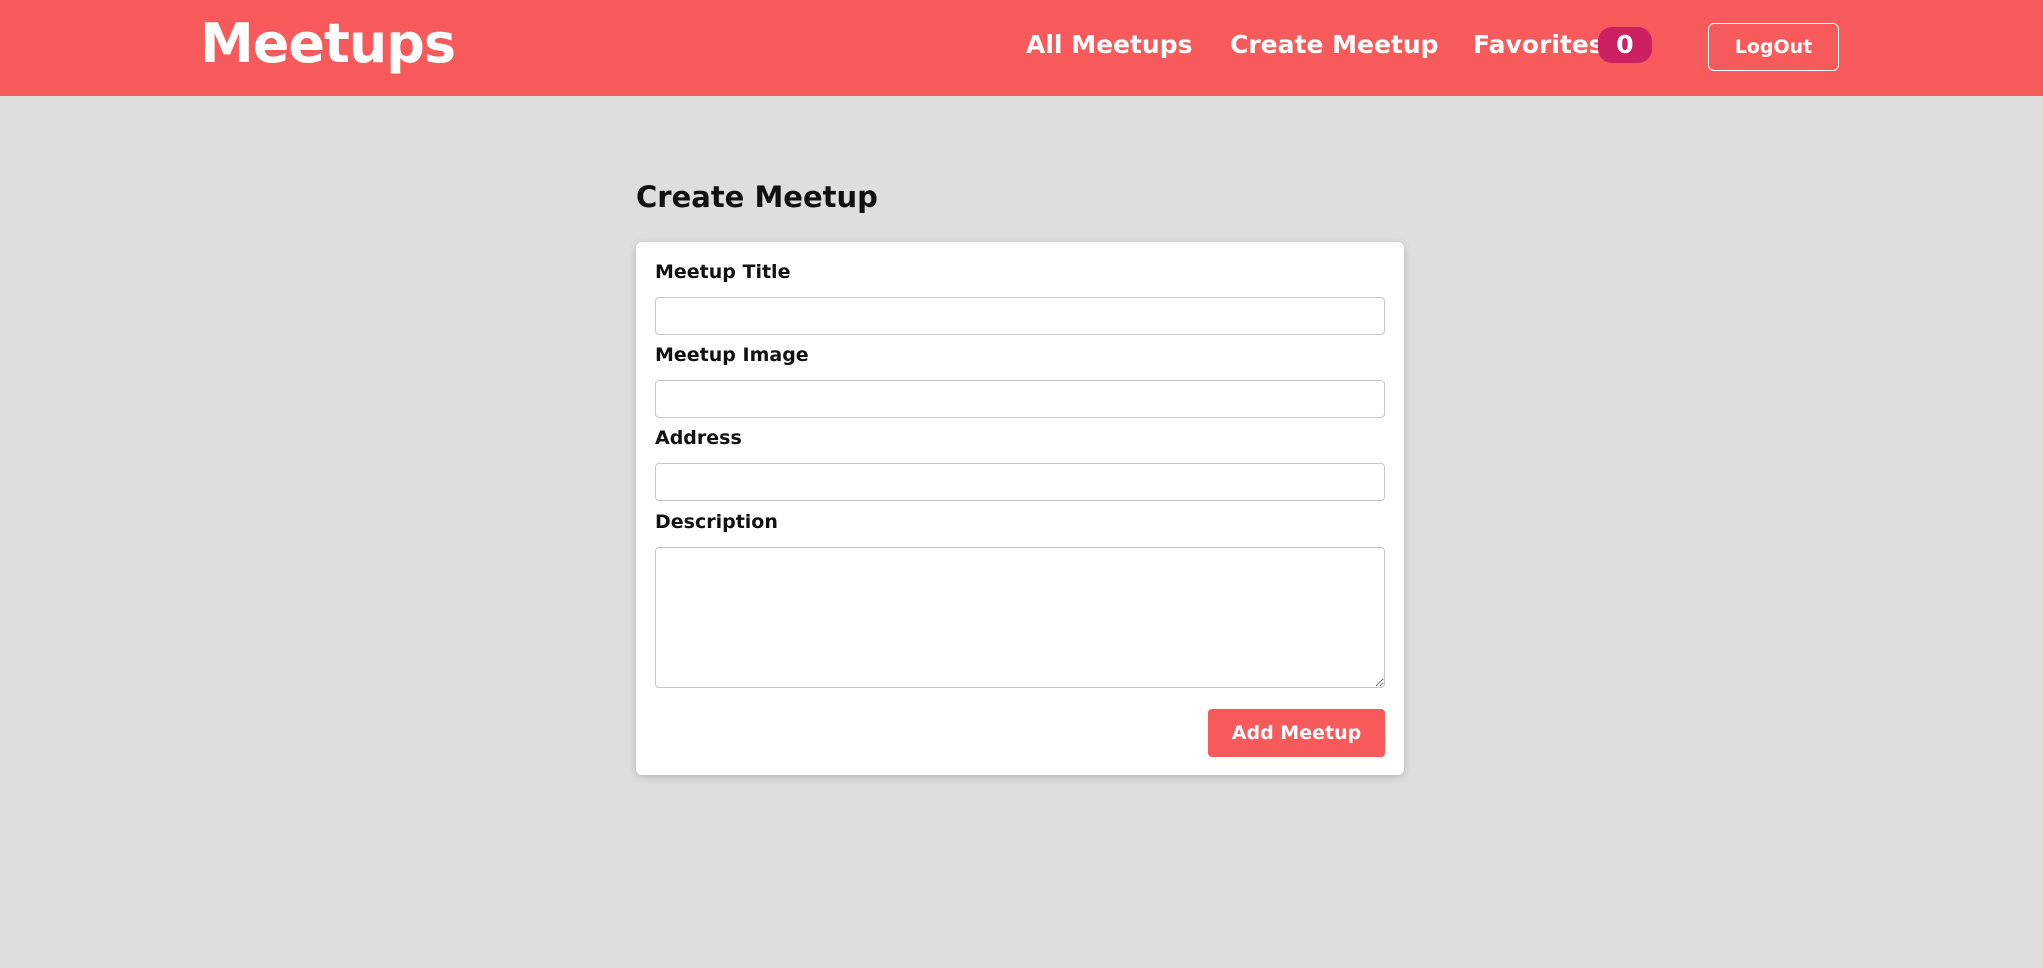 Image resolution: width=2043 pixels, height=968 pixels. Describe the element at coordinates (1020, 482) in the screenshot. I see `address-input` at that location.